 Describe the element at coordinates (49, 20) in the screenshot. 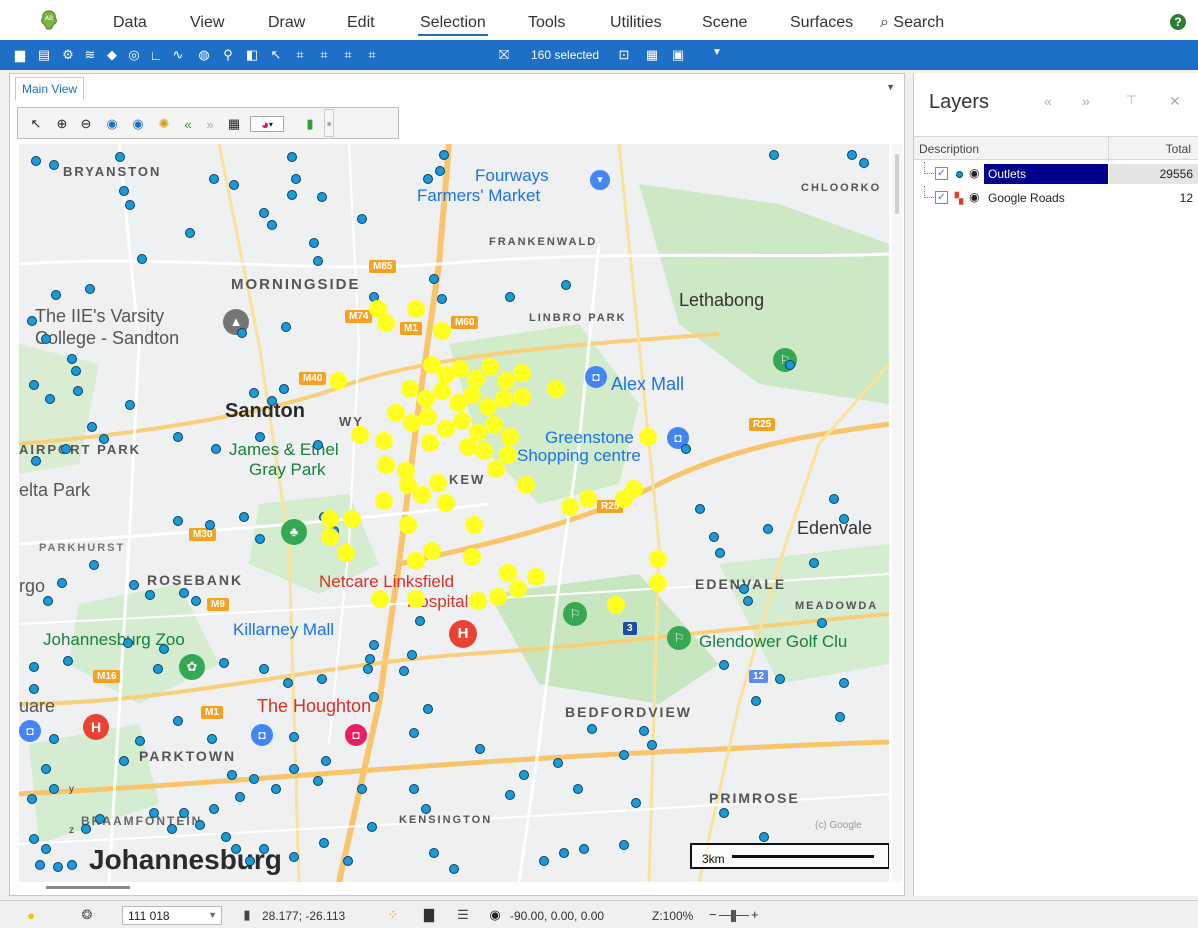

I see `app-logo-icon: AB` at that location.